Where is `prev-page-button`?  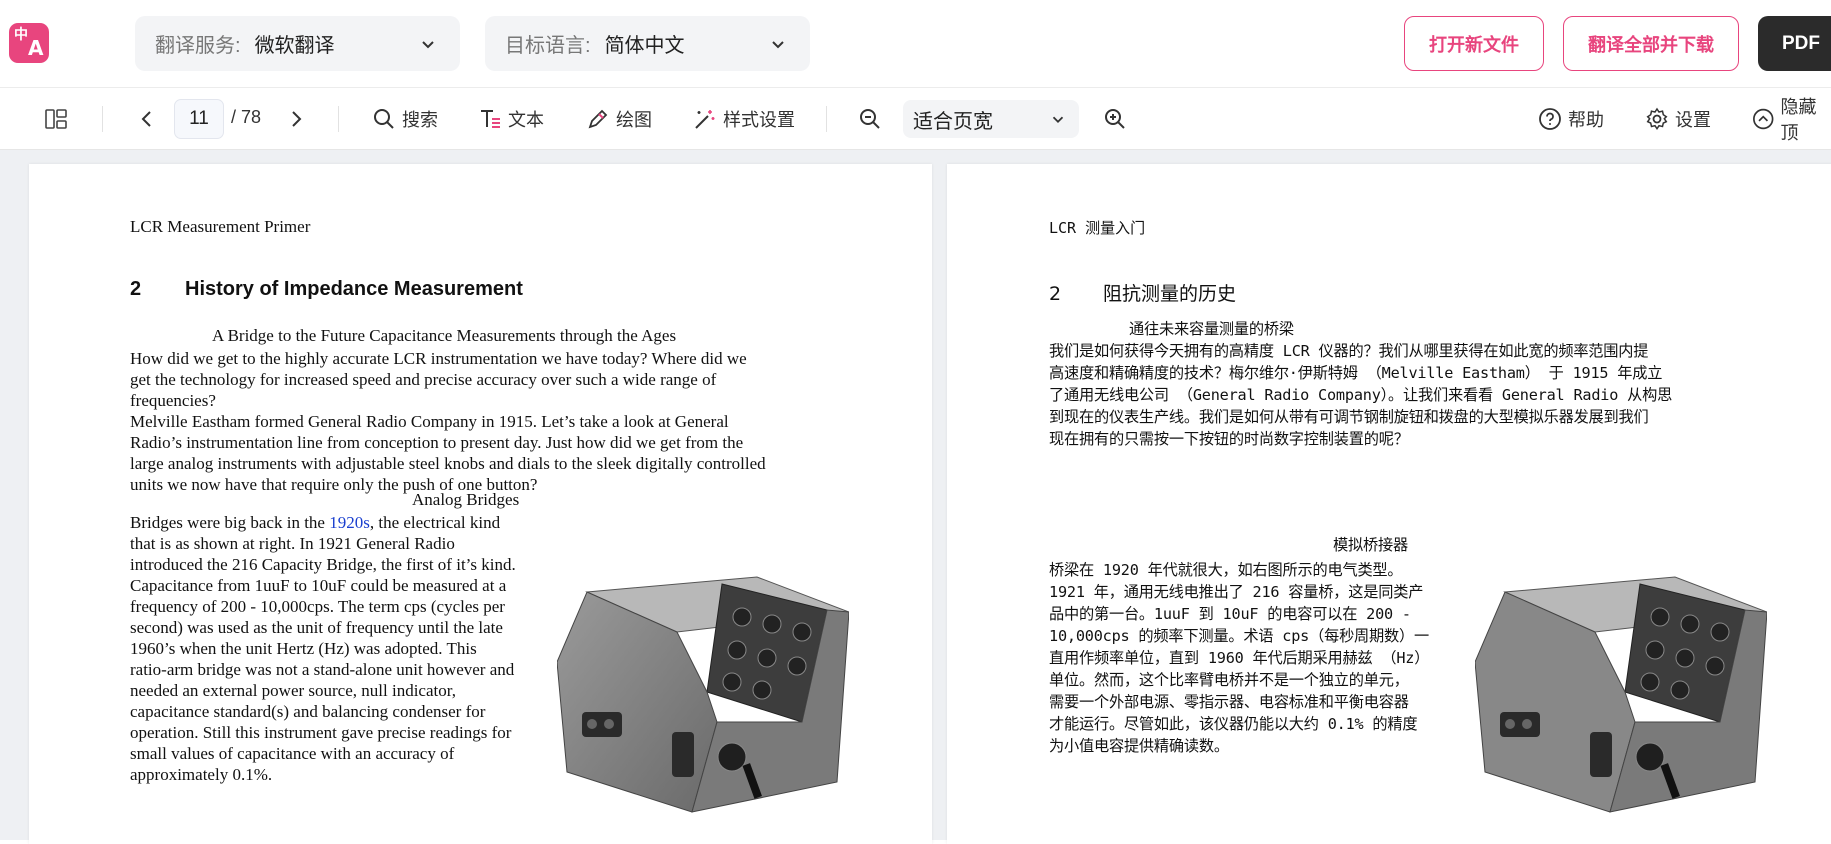 prev-page-button is located at coordinates (147, 119).